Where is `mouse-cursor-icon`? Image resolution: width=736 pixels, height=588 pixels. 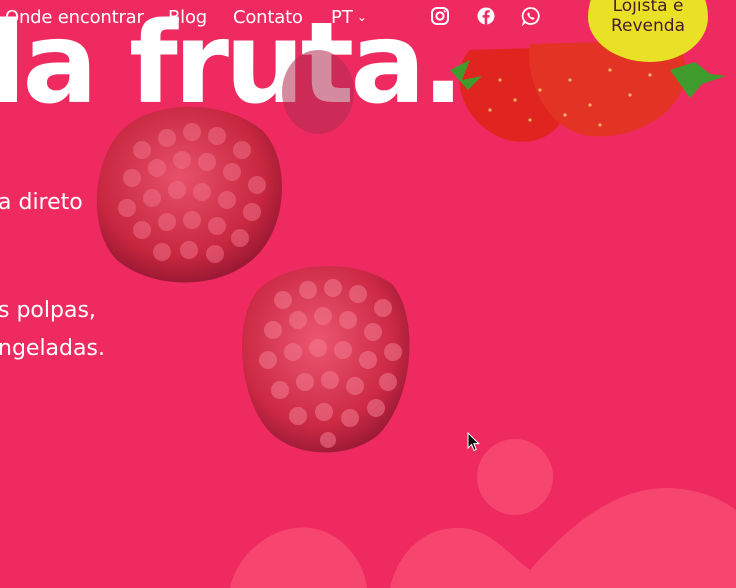 mouse-cursor-icon is located at coordinates (474, 442).